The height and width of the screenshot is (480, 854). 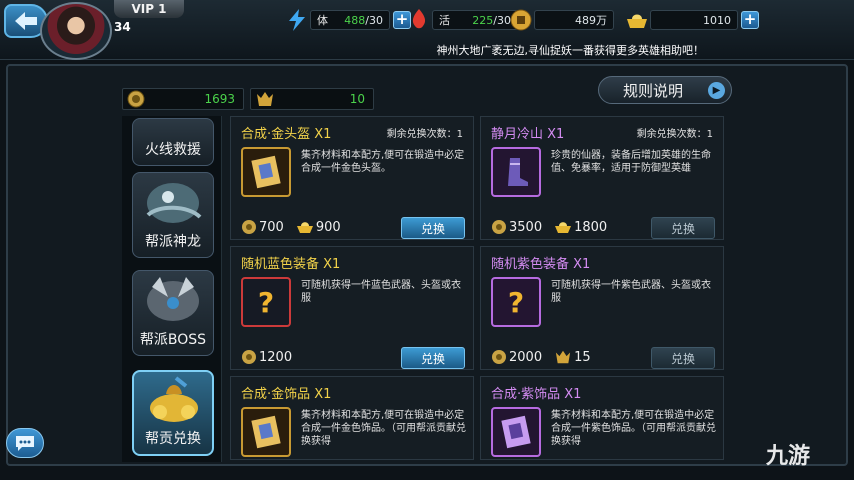 What do you see at coordinates (266, 172) in the screenshot?
I see `helmet-recipe-icon` at bounding box center [266, 172].